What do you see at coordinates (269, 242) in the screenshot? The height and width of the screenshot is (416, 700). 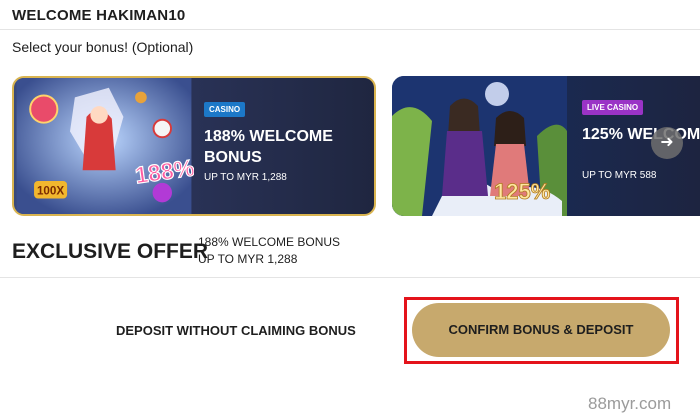 I see `offer-line-1: 188% WELCOME BONUS` at bounding box center [269, 242].